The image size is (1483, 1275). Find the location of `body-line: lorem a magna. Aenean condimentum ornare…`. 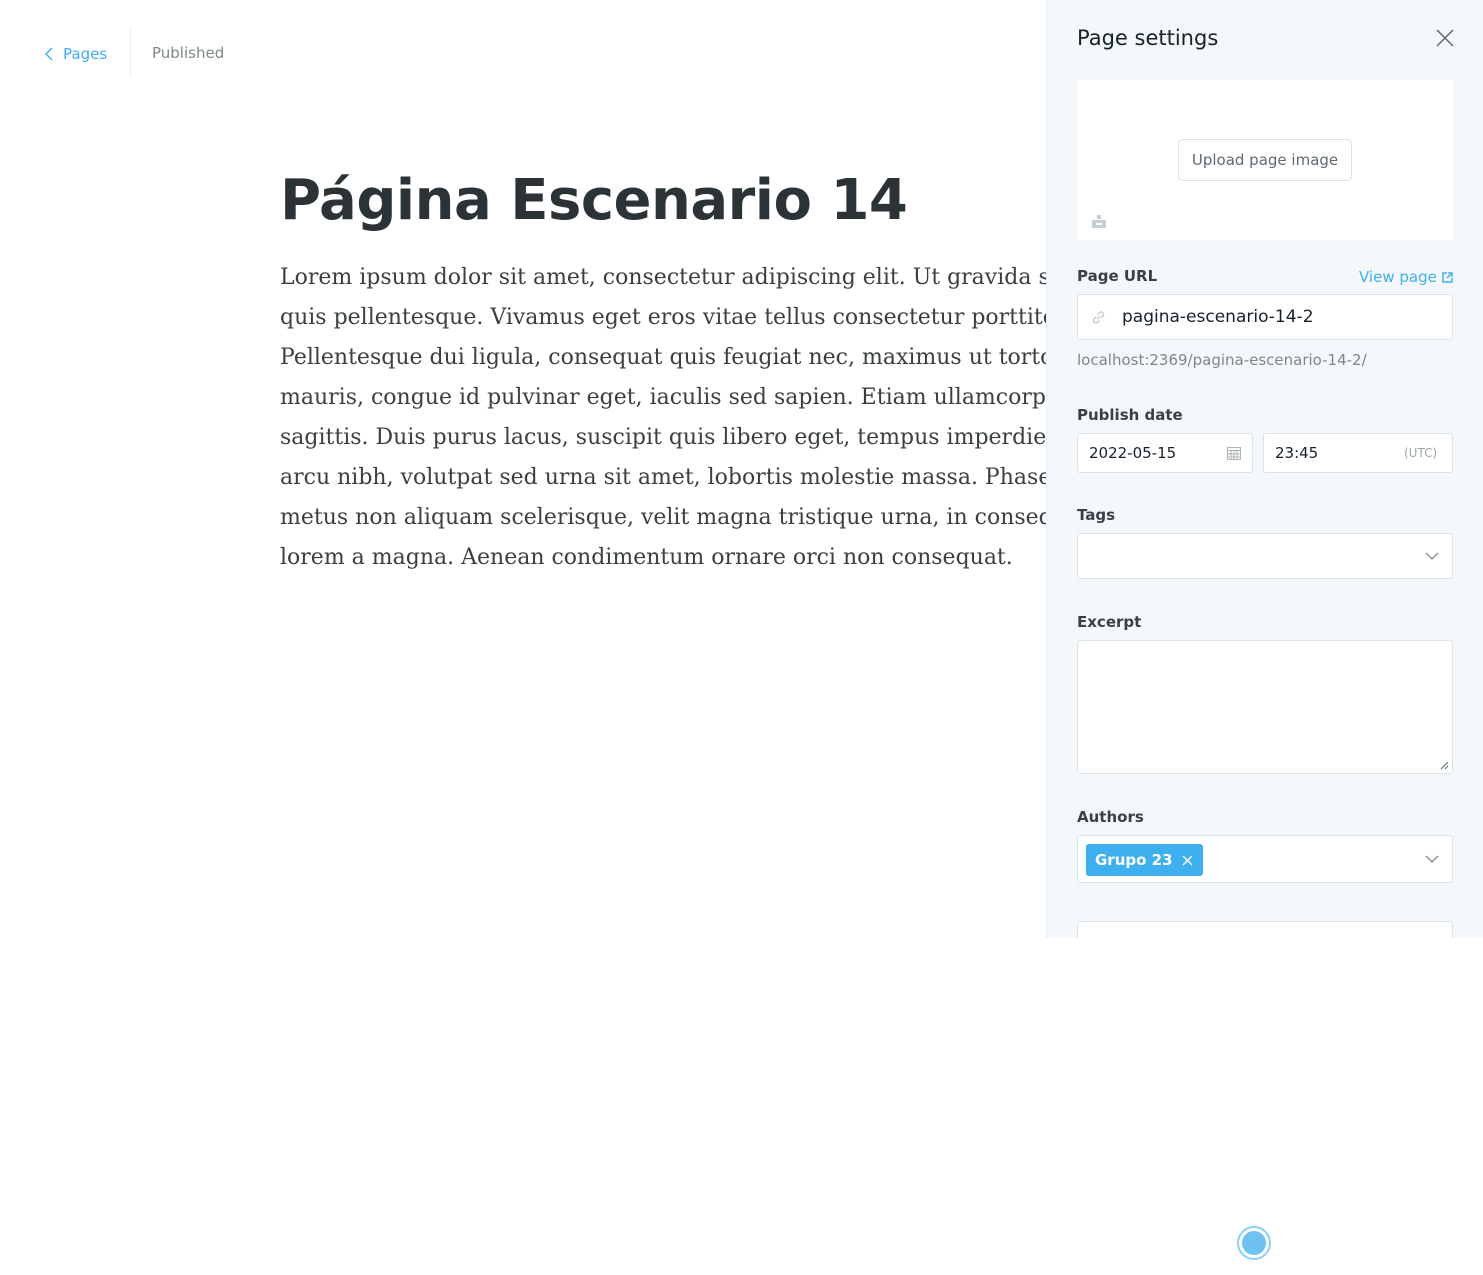

body-line: lorem a magna. Aenean condimentum ornare… is located at coordinates (646, 557).